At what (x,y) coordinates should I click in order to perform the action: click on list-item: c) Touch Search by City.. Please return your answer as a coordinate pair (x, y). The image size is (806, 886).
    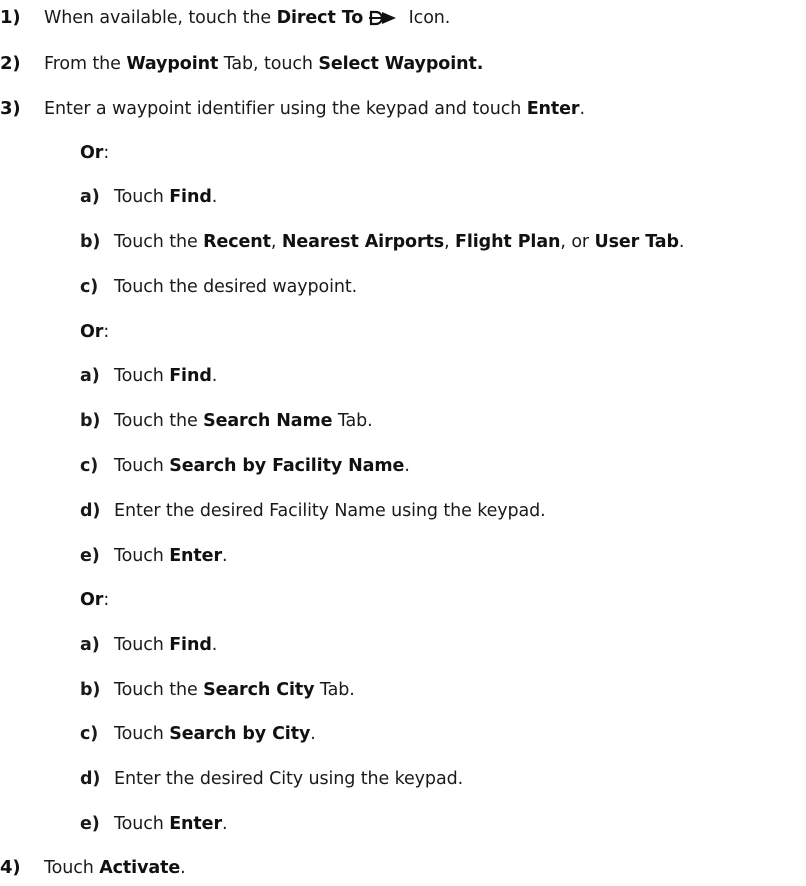
    Looking at the image, I should click on (198, 734).